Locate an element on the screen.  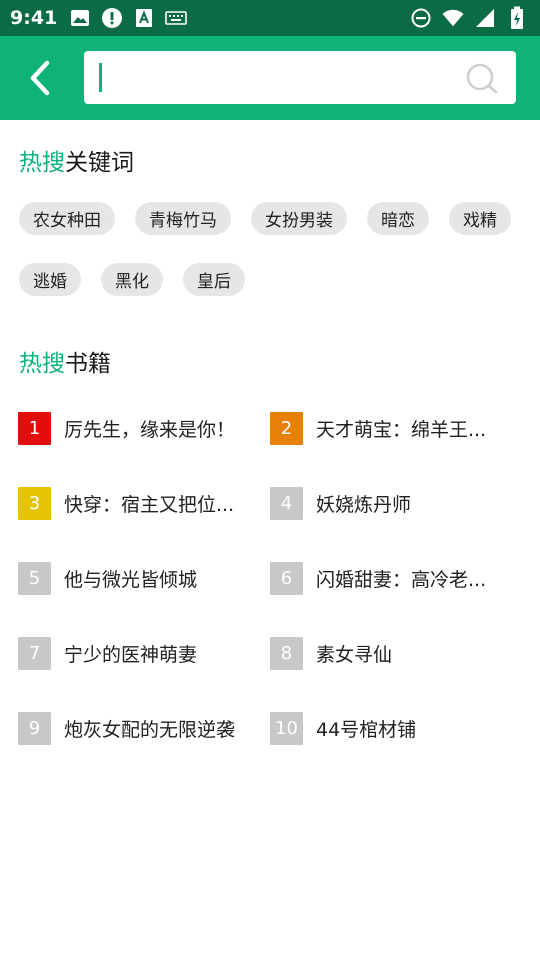
book-title: 素女寻仙 is located at coordinates (354, 654).